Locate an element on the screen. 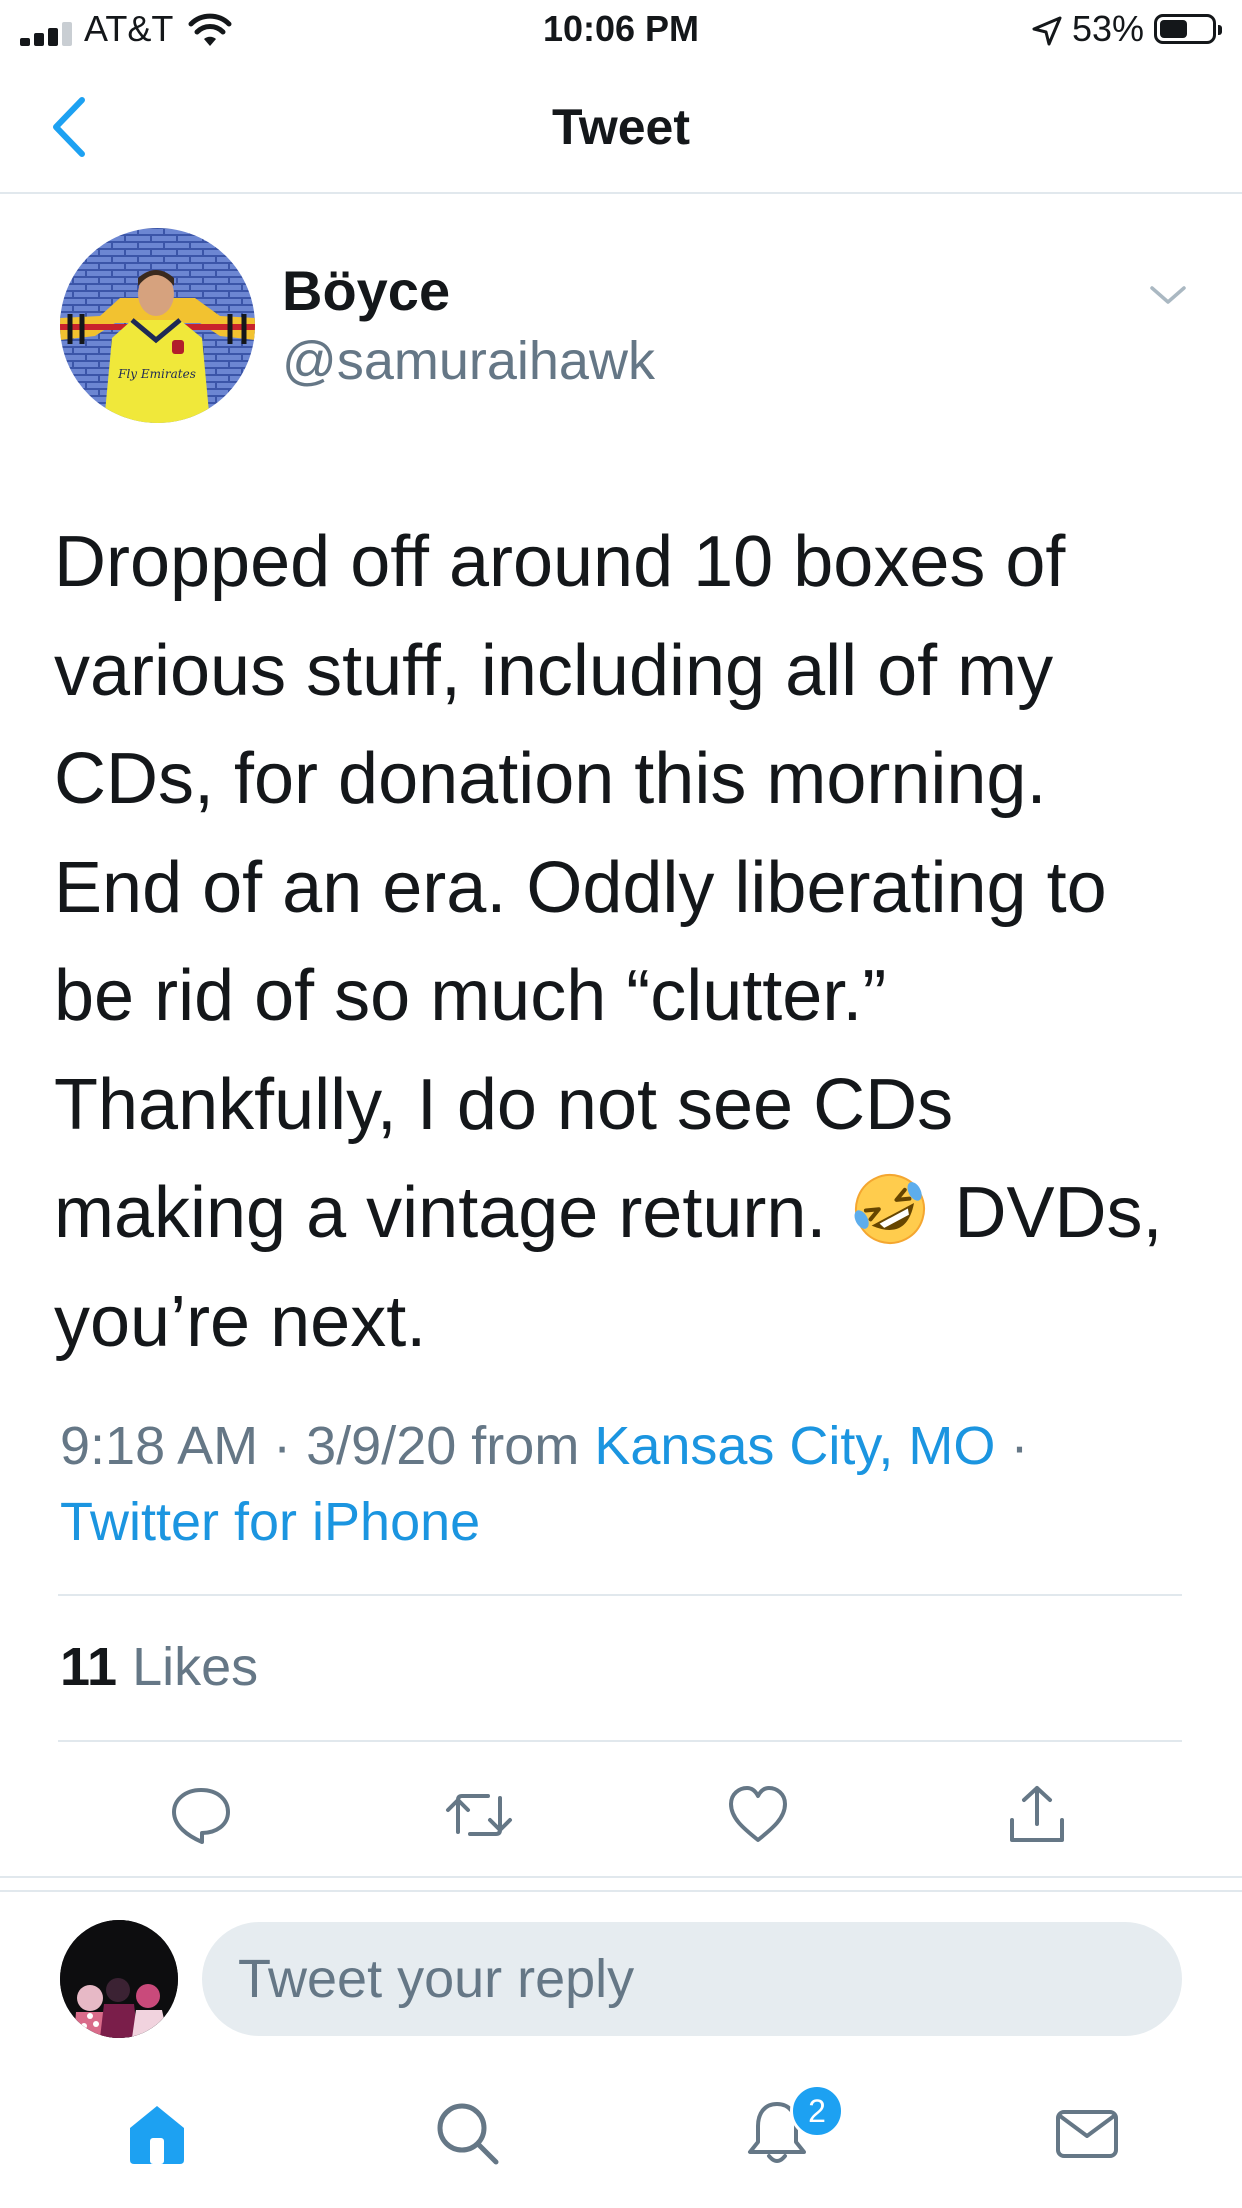 Image resolution: width=1242 pixels, height=2208 pixels. tweet-source-link: Twitter for iPhone is located at coordinates (270, 1522).